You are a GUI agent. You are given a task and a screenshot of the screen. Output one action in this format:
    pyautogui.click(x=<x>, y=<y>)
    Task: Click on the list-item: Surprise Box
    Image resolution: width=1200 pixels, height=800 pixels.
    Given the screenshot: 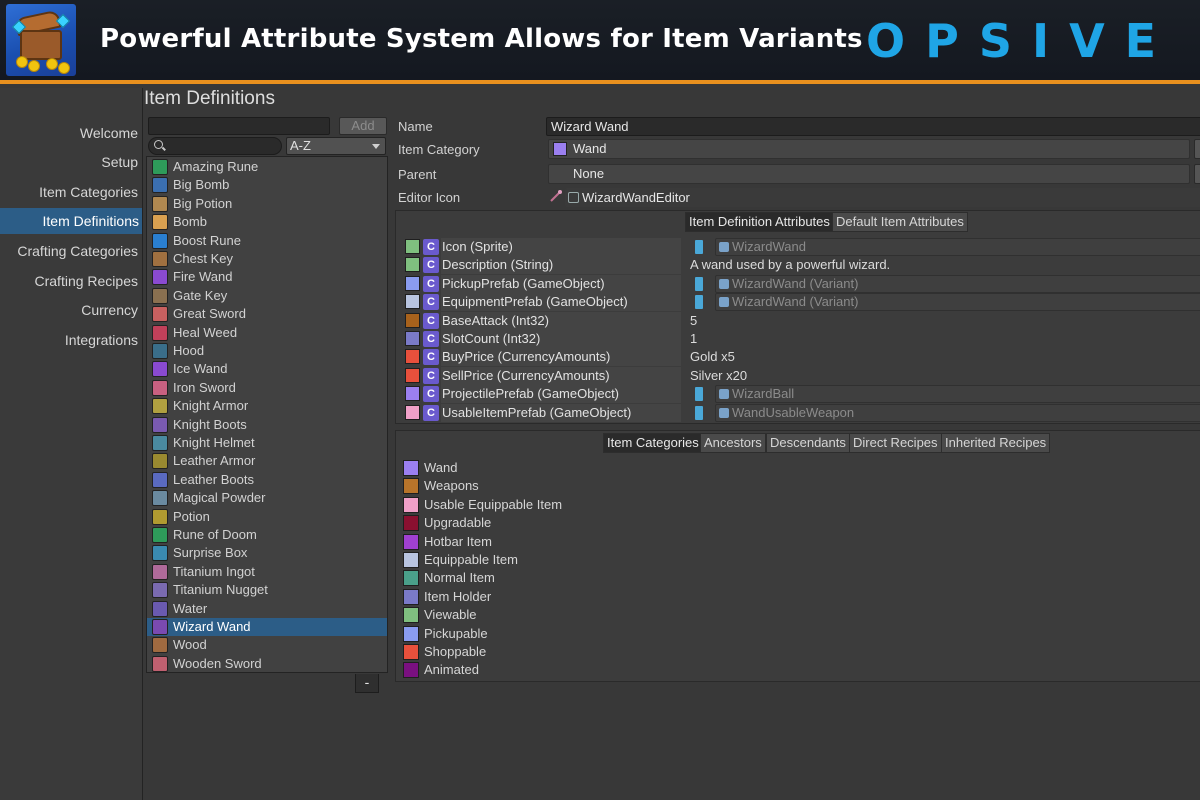 What is the action you would take?
    pyautogui.click(x=267, y=553)
    